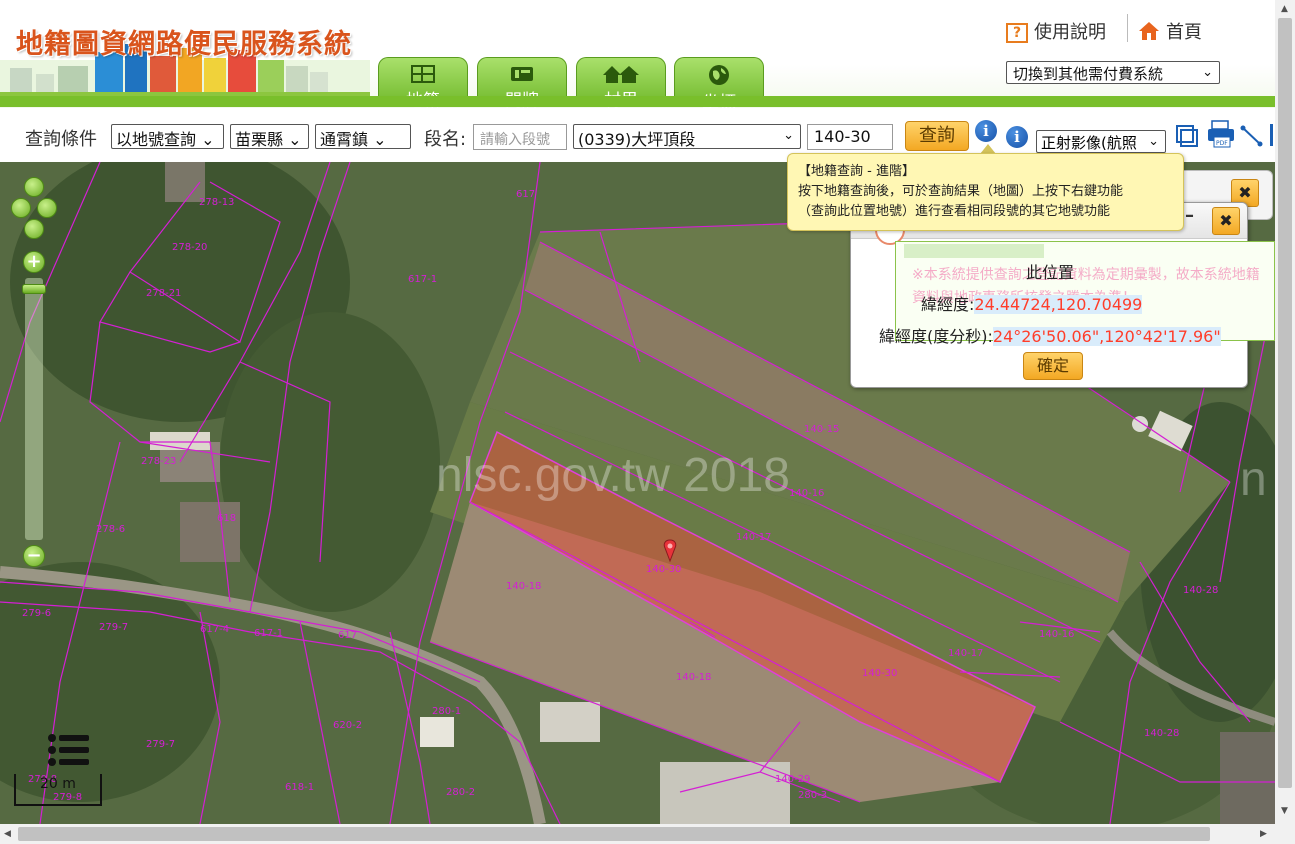  What do you see at coordinates (344, 139) in the screenshot?
I see `town-value: 通霄鎮` at bounding box center [344, 139].